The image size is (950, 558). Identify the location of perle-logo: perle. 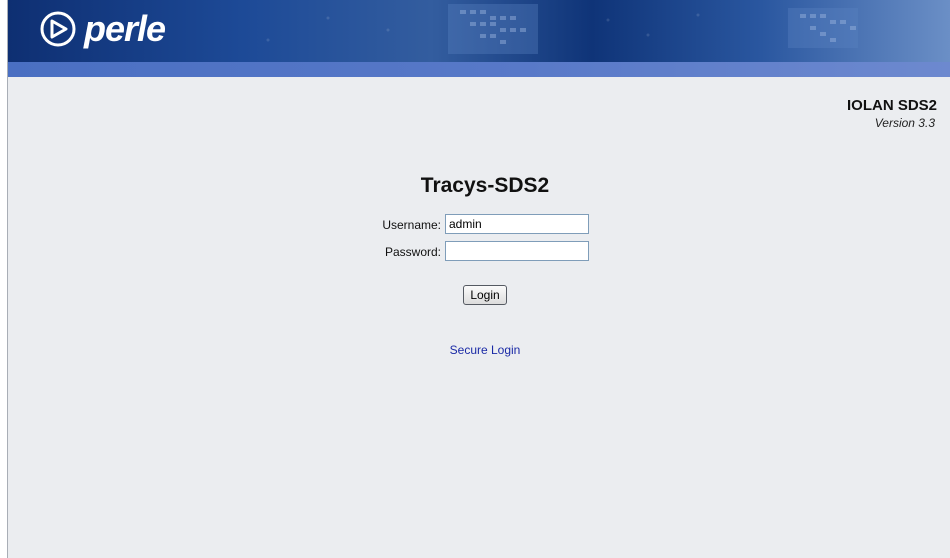
(102, 28).